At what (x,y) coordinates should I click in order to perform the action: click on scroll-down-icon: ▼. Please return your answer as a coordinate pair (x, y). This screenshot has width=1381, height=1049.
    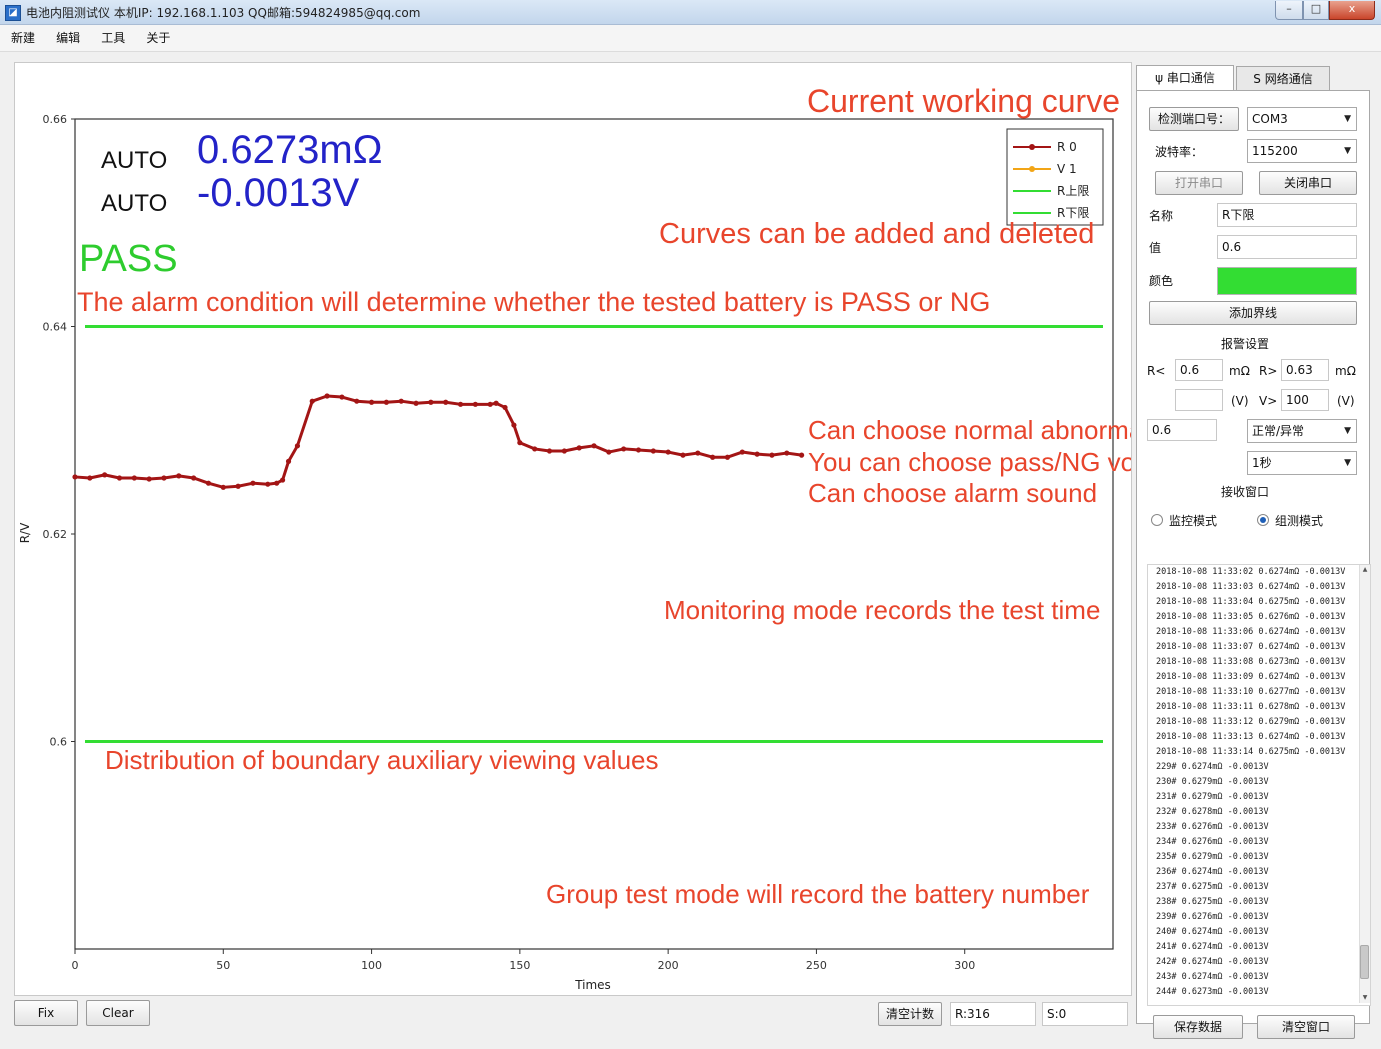
    Looking at the image, I should click on (1365, 998).